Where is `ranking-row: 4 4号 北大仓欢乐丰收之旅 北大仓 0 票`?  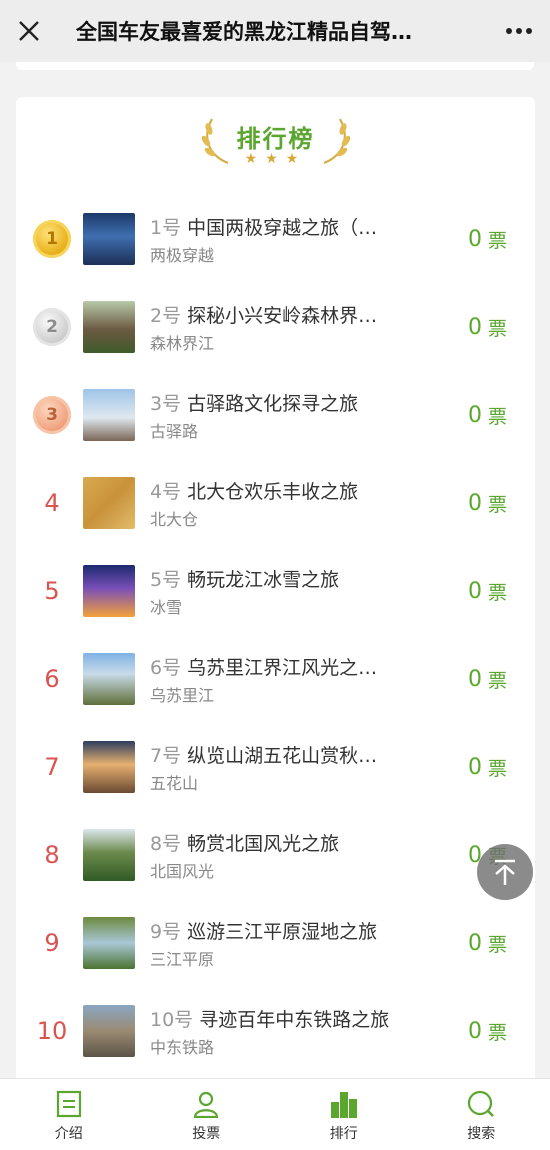 ranking-row: 4 4号 北大仓欢乐丰收之旅 北大仓 0 票 is located at coordinates (275, 503).